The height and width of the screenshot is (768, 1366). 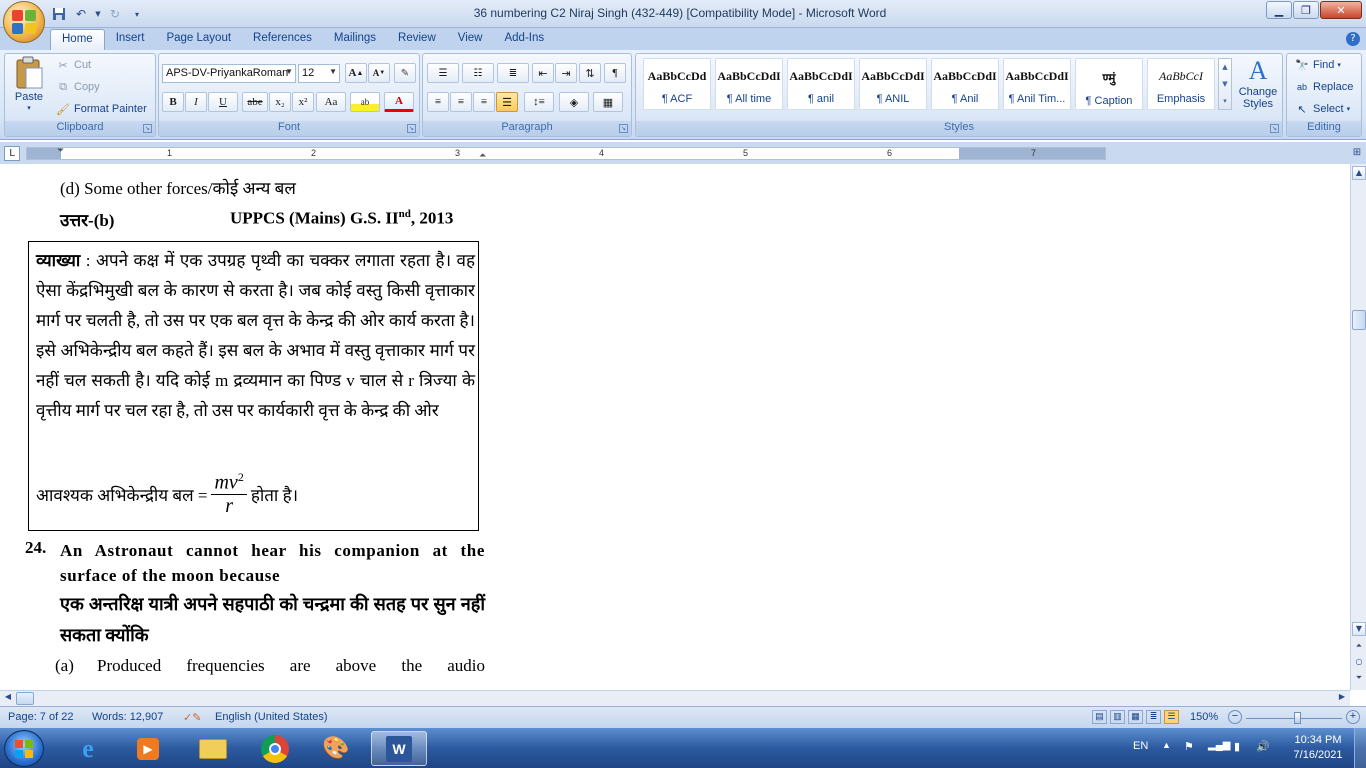 I want to click on tab-add-ins: Add-Ins, so click(x=524, y=39).